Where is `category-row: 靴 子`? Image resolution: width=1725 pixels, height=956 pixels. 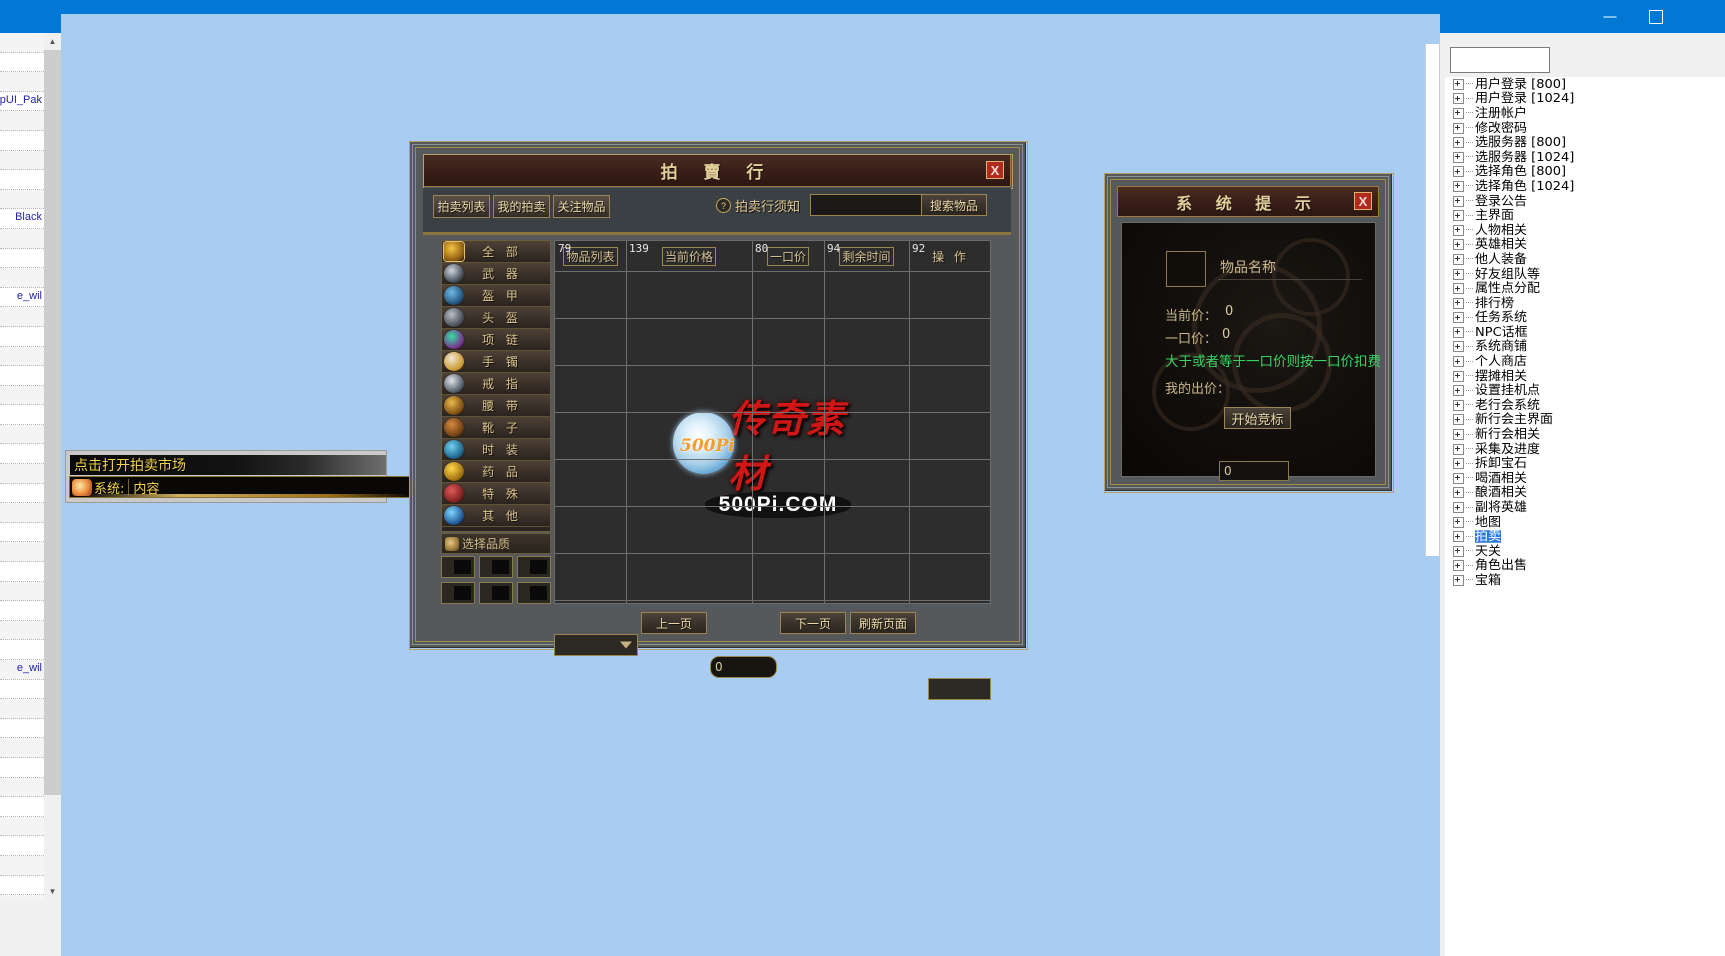
category-row: 靴 子 is located at coordinates (496, 428).